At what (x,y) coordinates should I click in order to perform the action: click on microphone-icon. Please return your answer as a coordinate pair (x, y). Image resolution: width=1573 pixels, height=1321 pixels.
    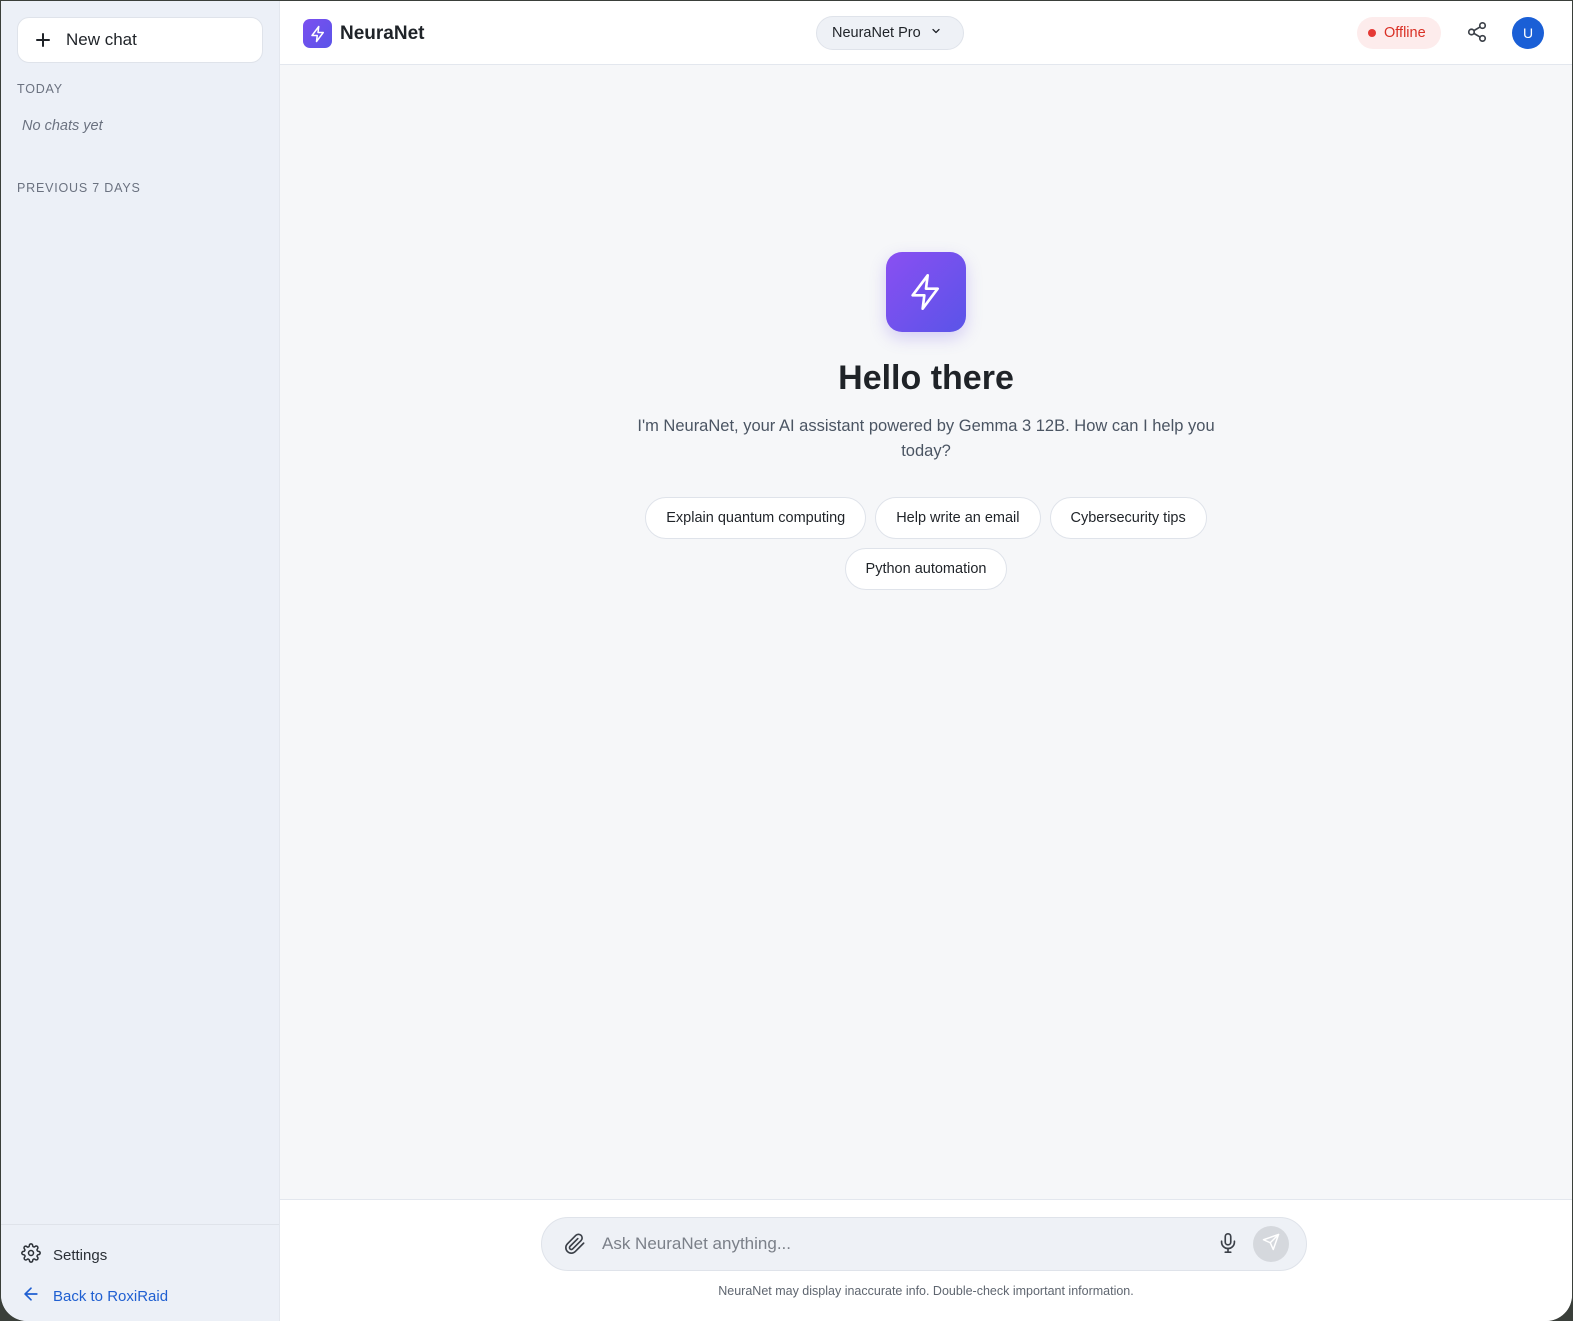
    Looking at the image, I should click on (1228, 1245).